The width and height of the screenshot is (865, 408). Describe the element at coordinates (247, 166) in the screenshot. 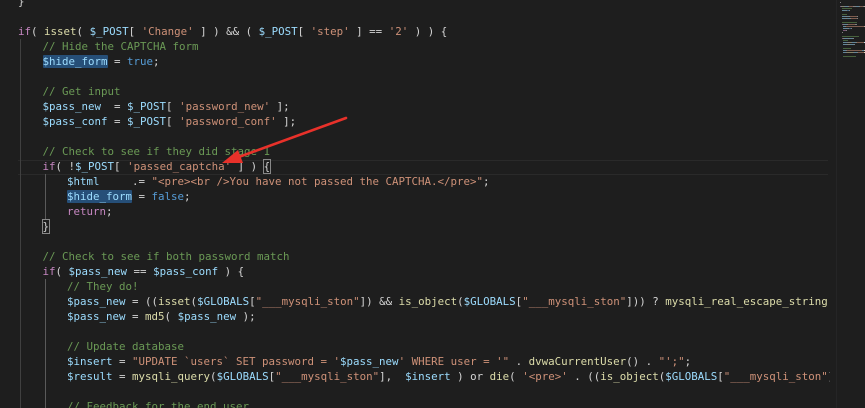

I see `code-token: ] )` at that location.